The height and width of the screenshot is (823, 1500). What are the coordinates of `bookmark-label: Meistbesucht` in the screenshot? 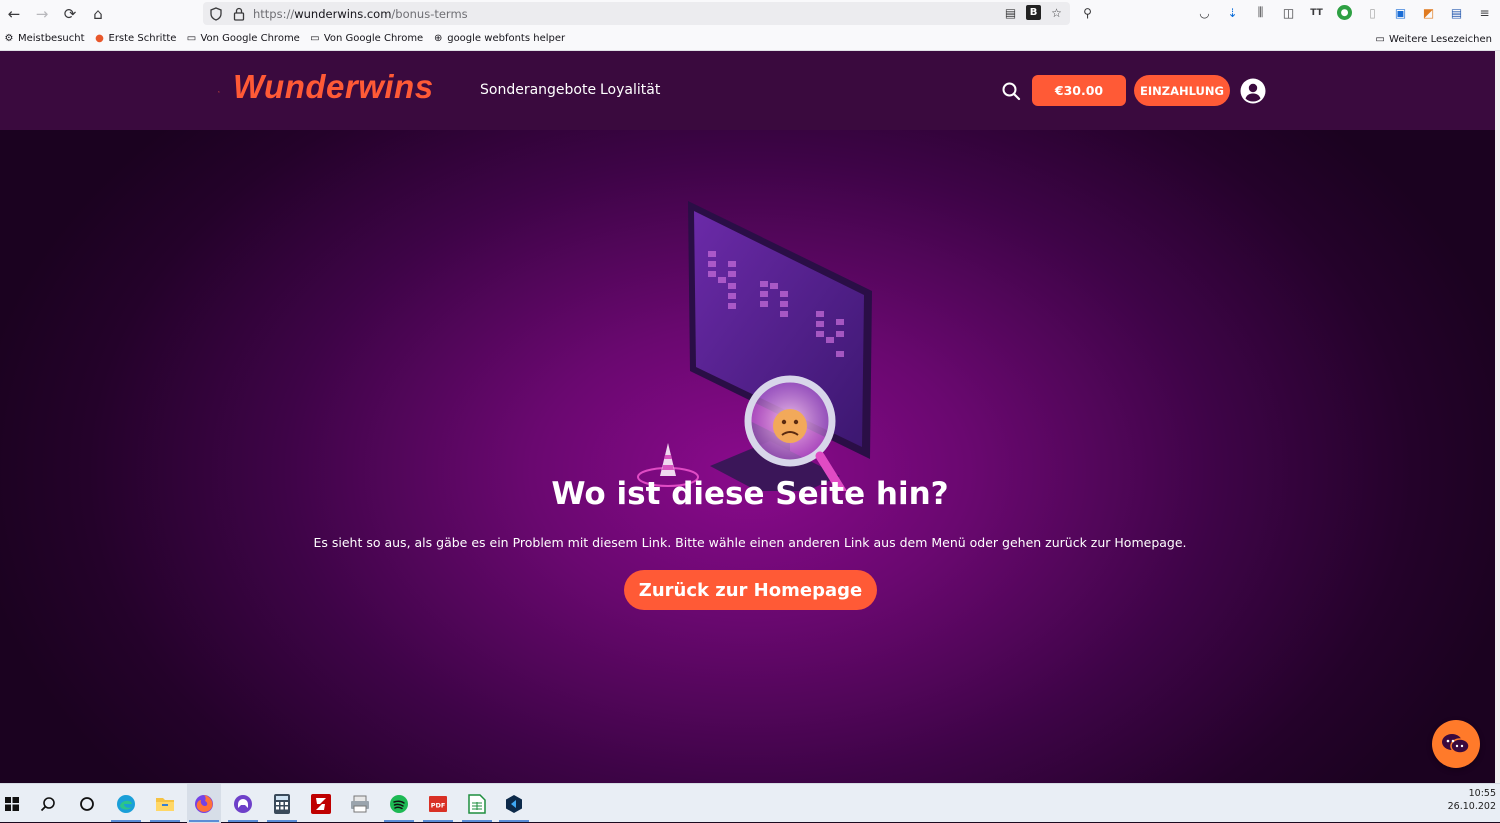 It's located at (51, 38).